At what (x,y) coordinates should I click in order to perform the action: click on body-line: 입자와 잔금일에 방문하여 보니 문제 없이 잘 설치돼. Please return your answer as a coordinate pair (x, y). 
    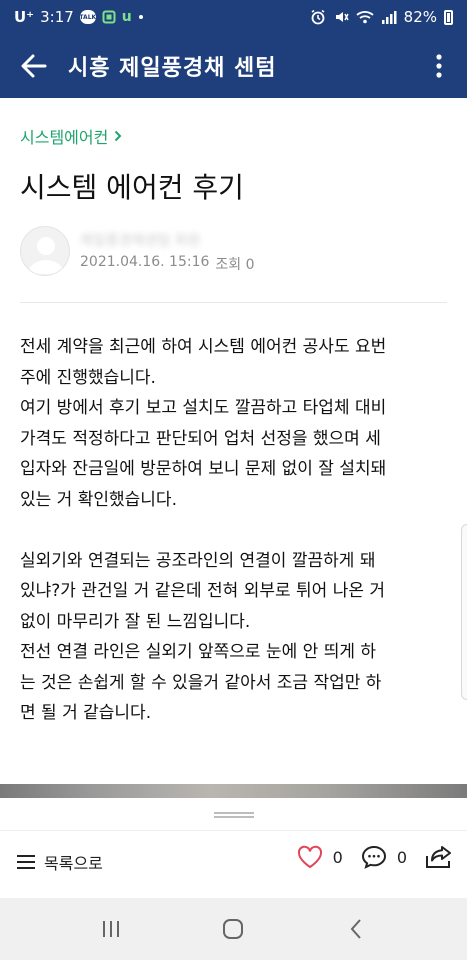
    Looking at the image, I should click on (203, 469).